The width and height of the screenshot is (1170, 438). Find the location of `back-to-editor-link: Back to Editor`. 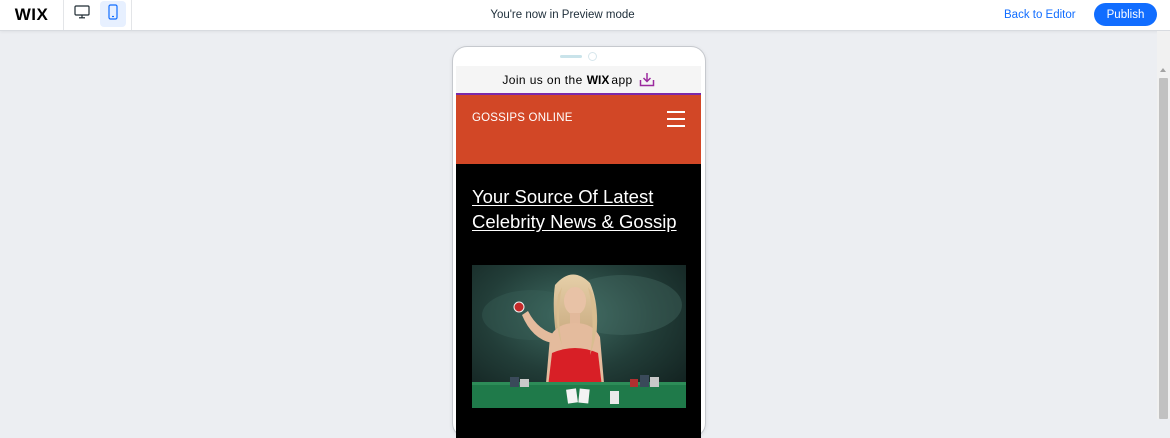

back-to-editor-link: Back to Editor is located at coordinates (1040, 15).